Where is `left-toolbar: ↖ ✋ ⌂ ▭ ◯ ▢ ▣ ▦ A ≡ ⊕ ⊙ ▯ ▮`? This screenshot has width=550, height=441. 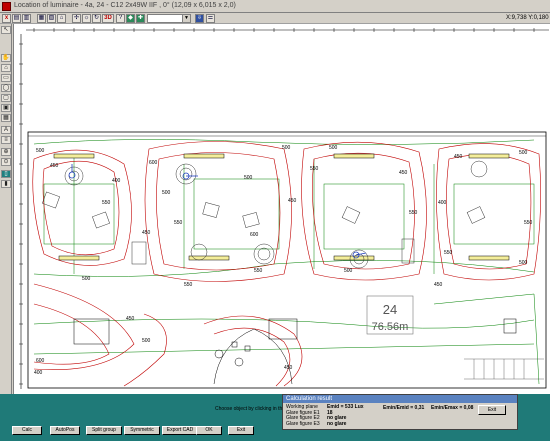 left-toolbar: ↖ ✋ ⌂ ▭ ◯ ▢ ▣ ▦ A ≡ ⊕ ⊙ ▯ ▮ is located at coordinates (6, 209).